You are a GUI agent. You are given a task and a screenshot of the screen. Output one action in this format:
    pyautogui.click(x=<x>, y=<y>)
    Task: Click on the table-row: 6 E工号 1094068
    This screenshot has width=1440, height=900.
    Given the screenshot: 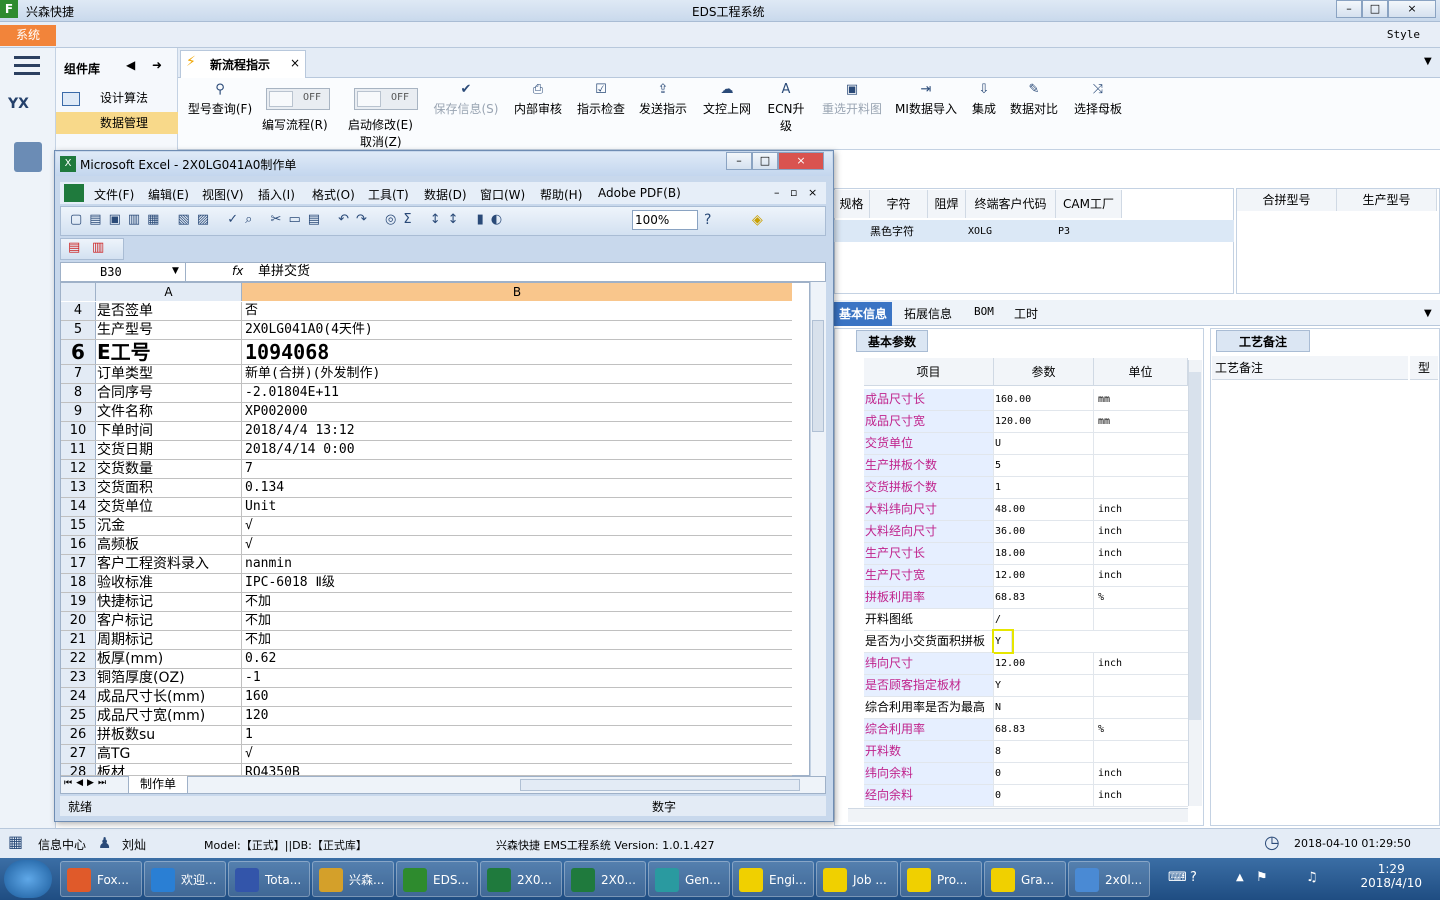 What is the action you would take?
    pyautogui.click(x=426, y=352)
    